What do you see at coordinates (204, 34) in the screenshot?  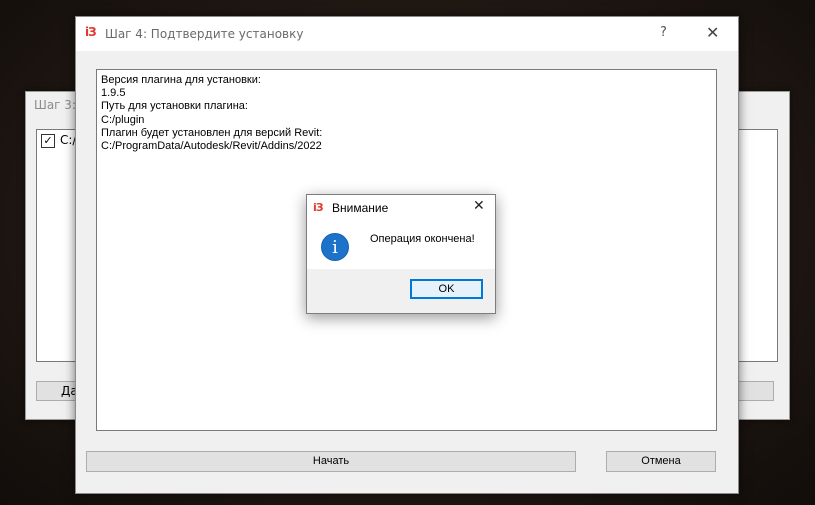 I see `step4-window-title: Шаг 4: Подтвердите установку` at bounding box center [204, 34].